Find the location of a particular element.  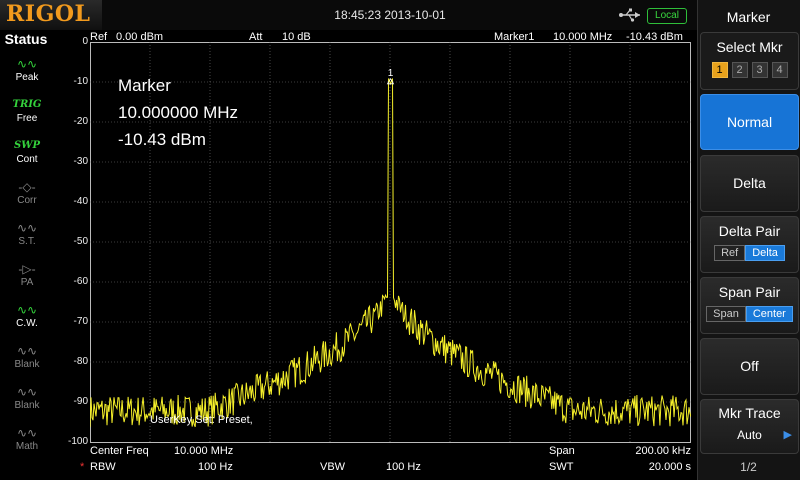

status-pa-label: PA is located at coordinates (27, 282).